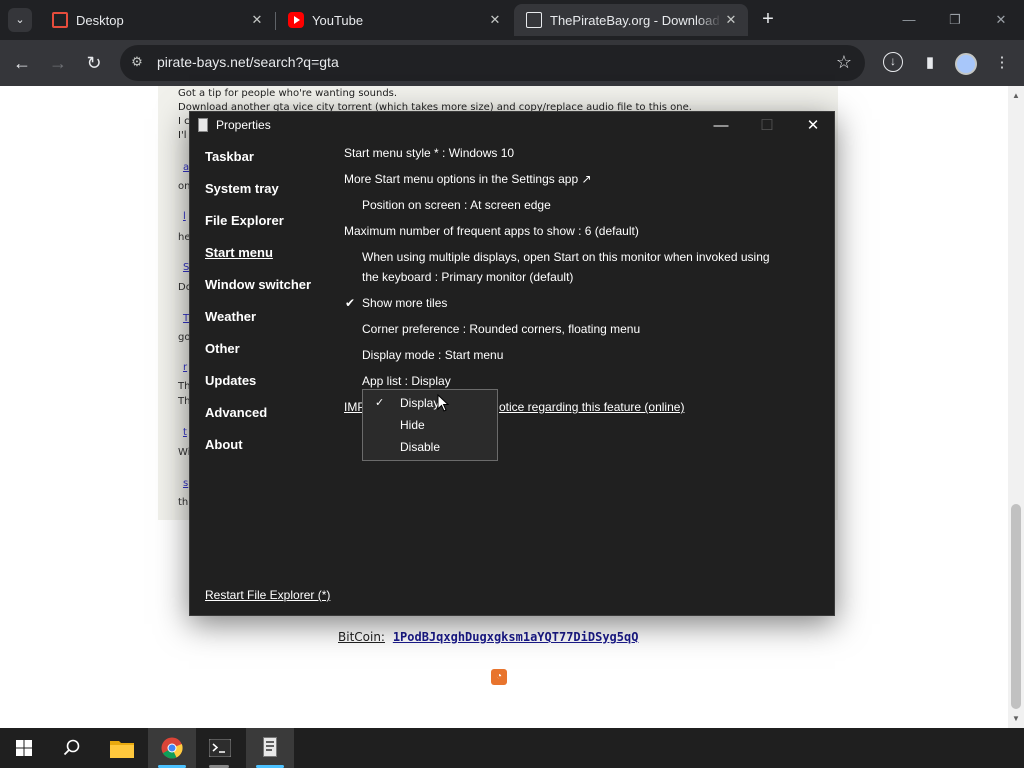 The height and width of the screenshot is (768, 1024). Describe the element at coordinates (443, 403) in the screenshot. I see `mouse-cursor-icon` at that location.